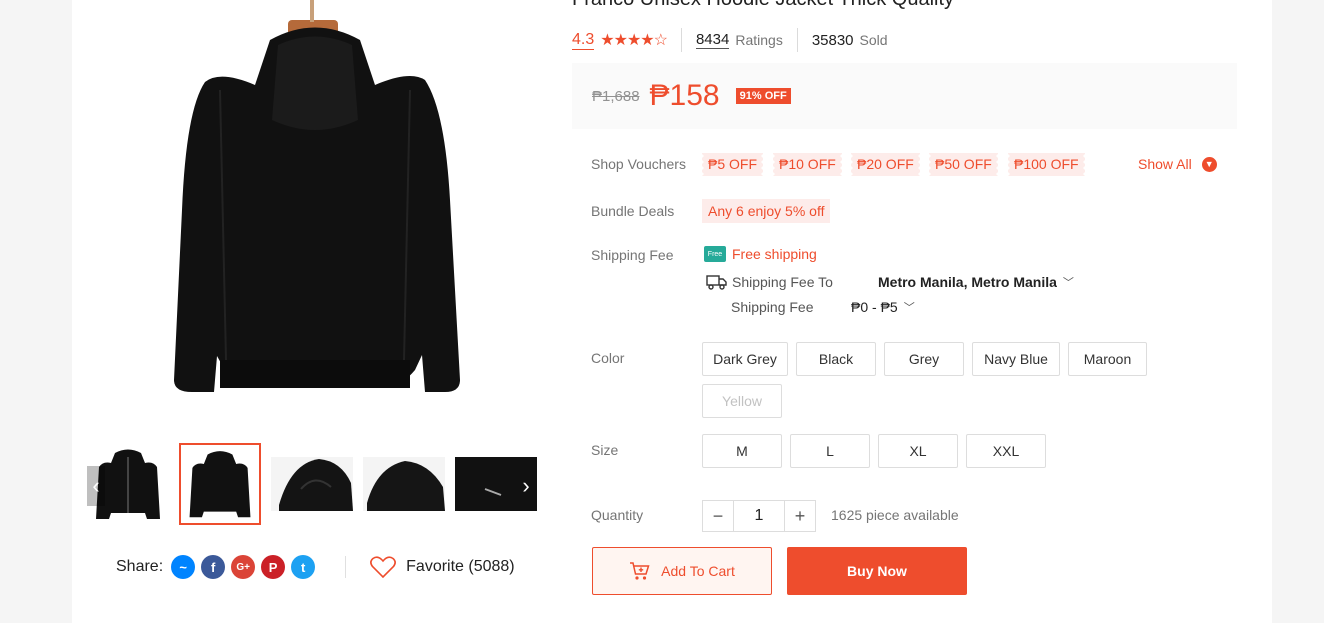 This screenshot has height=623, width=1324. What do you see at coordinates (1209, 164) in the screenshot?
I see `chevron-down-icon: ▼` at bounding box center [1209, 164].